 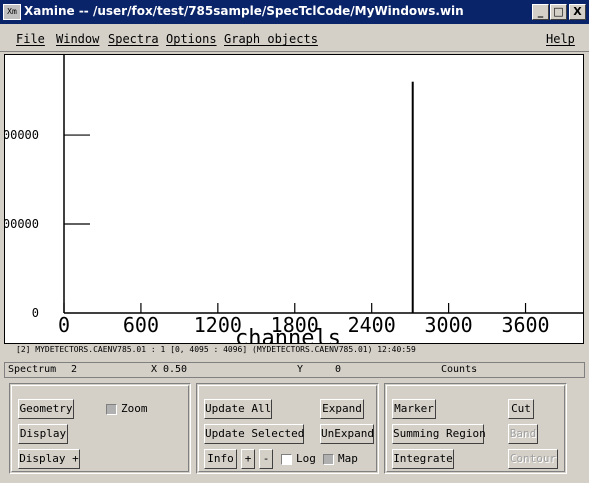 What do you see at coordinates (30, 39) in the screenshot?
I see `menu-file: File` at bounding box center [30, 39].